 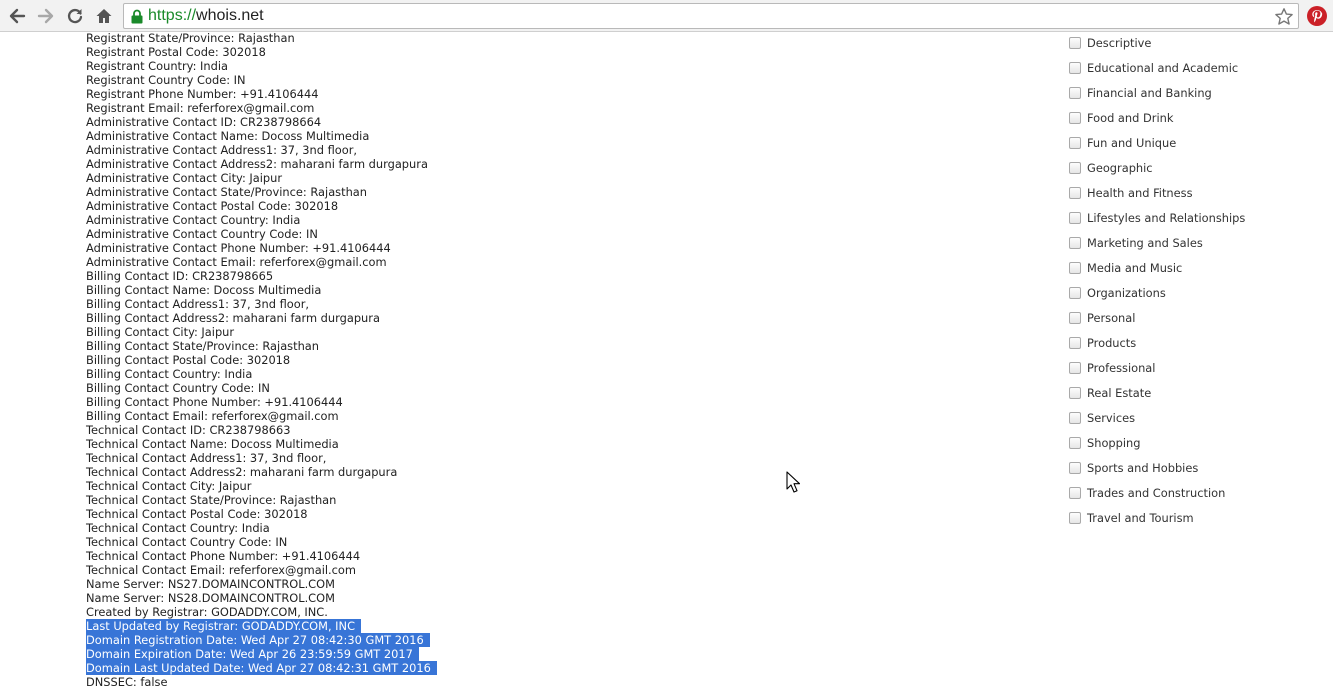 I want to click on whois-line: Billing Contact Country Code: IN, so click(x=386, y=388).